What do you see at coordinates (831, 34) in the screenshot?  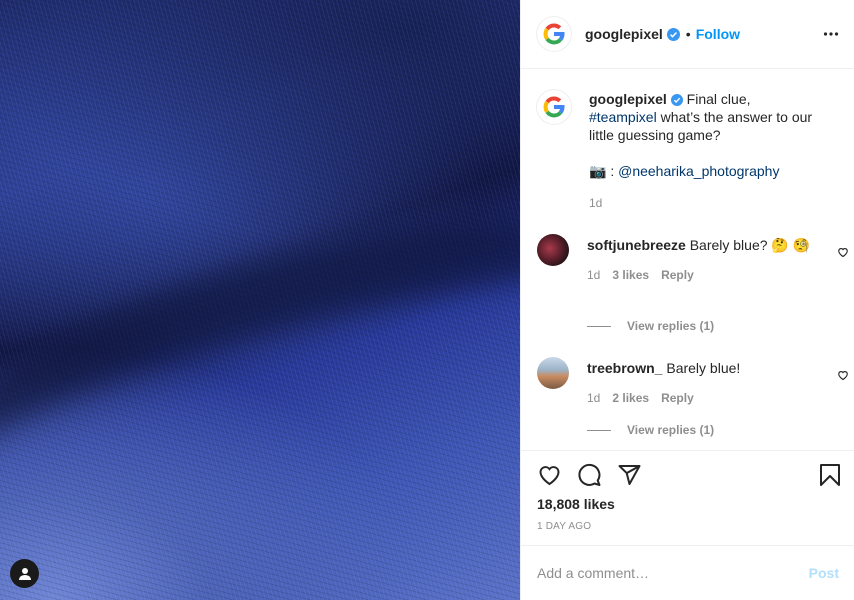 I see `more-options-icon` at bounding box center [831, 34].